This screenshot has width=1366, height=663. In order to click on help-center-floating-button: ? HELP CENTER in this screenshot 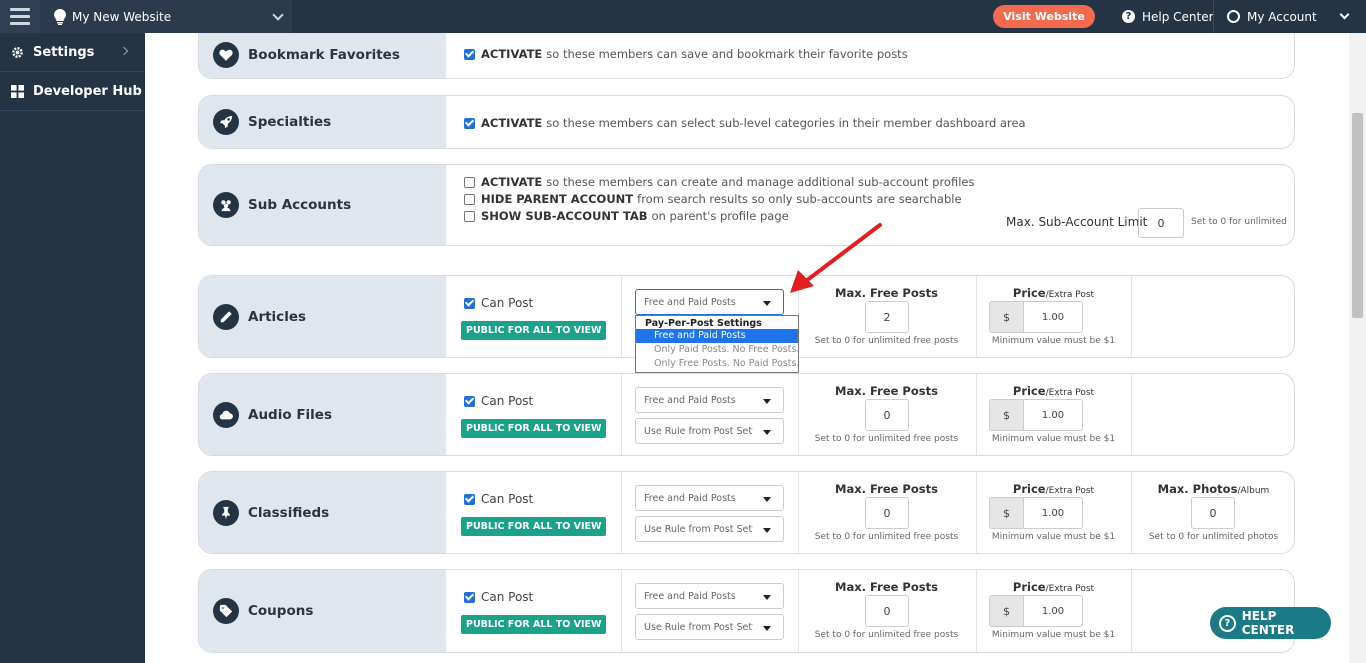, I will do `click(1270, 623)`.